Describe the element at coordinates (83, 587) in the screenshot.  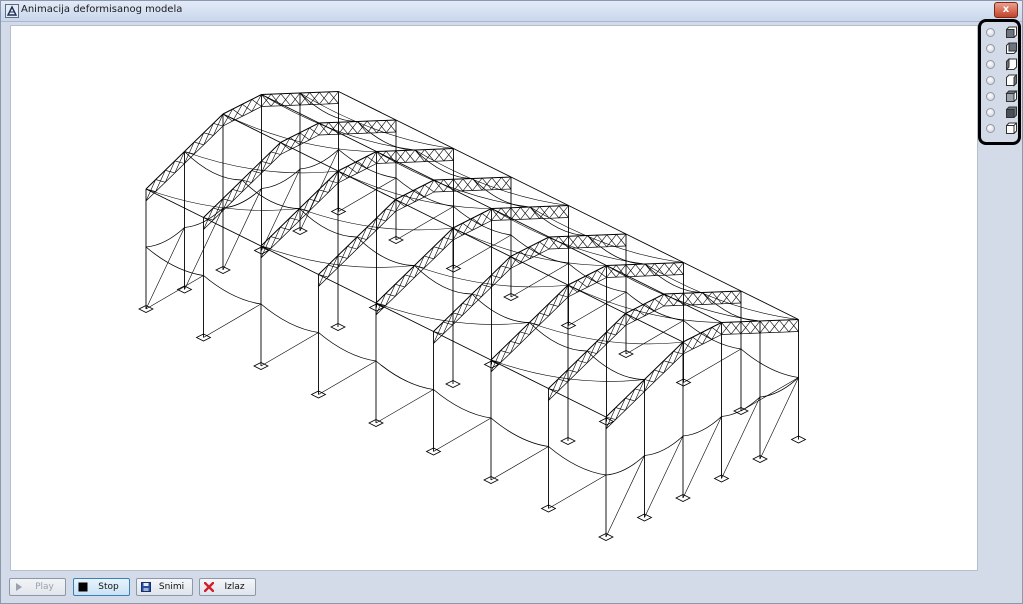
I see `stop-icon` at that location.